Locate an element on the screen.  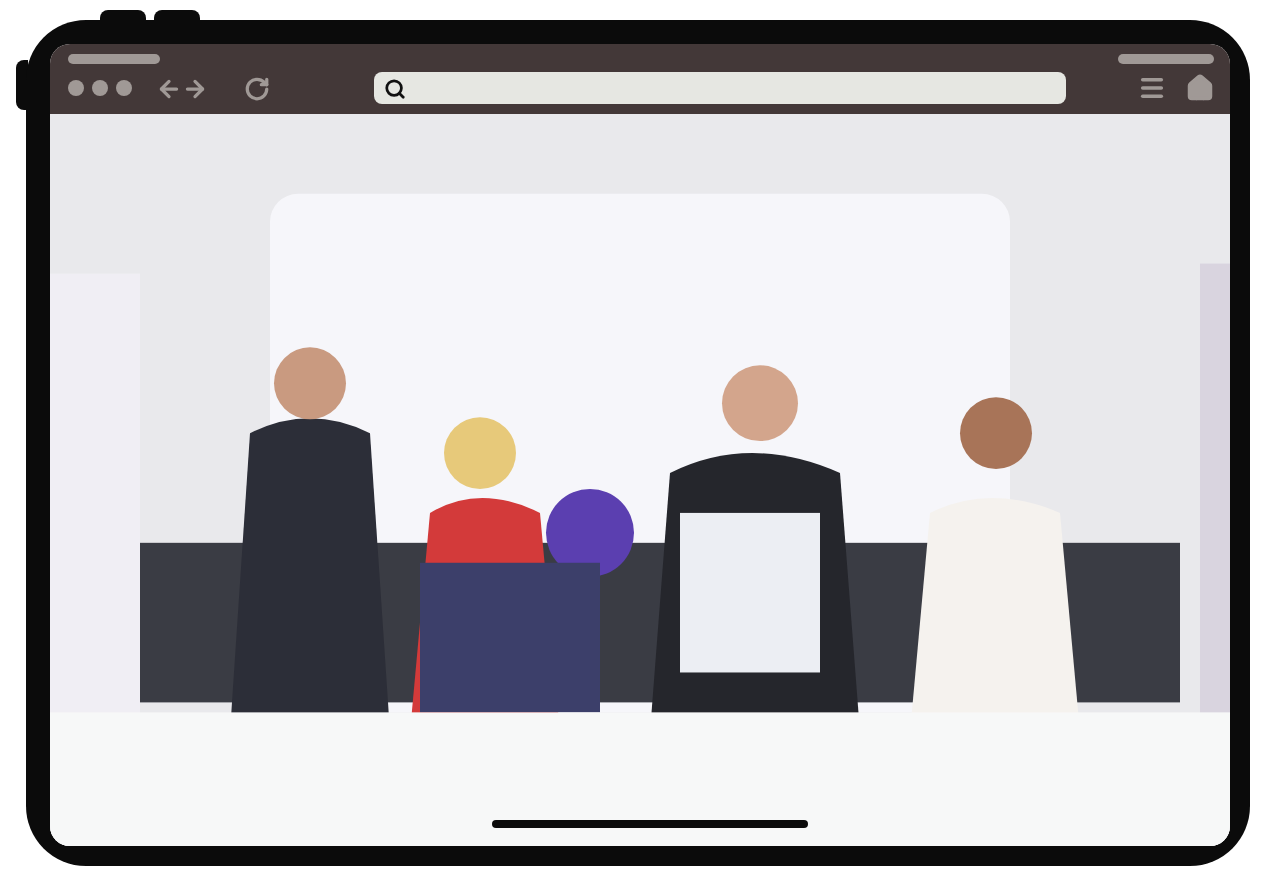
back-icon is located at coordinates (169, 88).